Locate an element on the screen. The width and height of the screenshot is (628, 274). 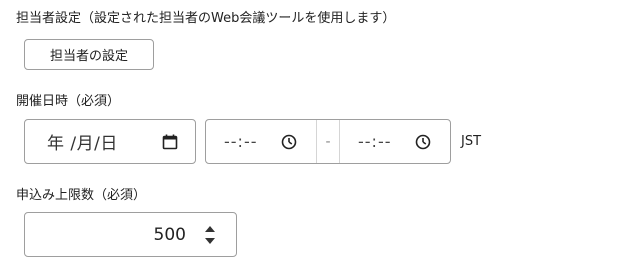
capacity-label: 申込み上限数（必須） is located at coordinates (81, 195).